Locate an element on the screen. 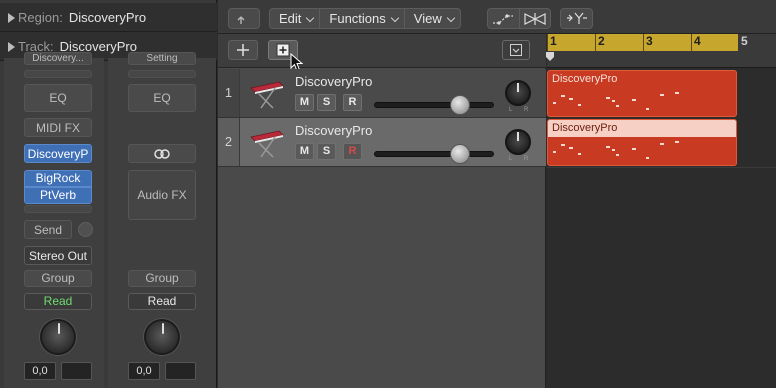 The width and height of the screenshot is (776, 388). automation-button is located at coordinates (504, 18).